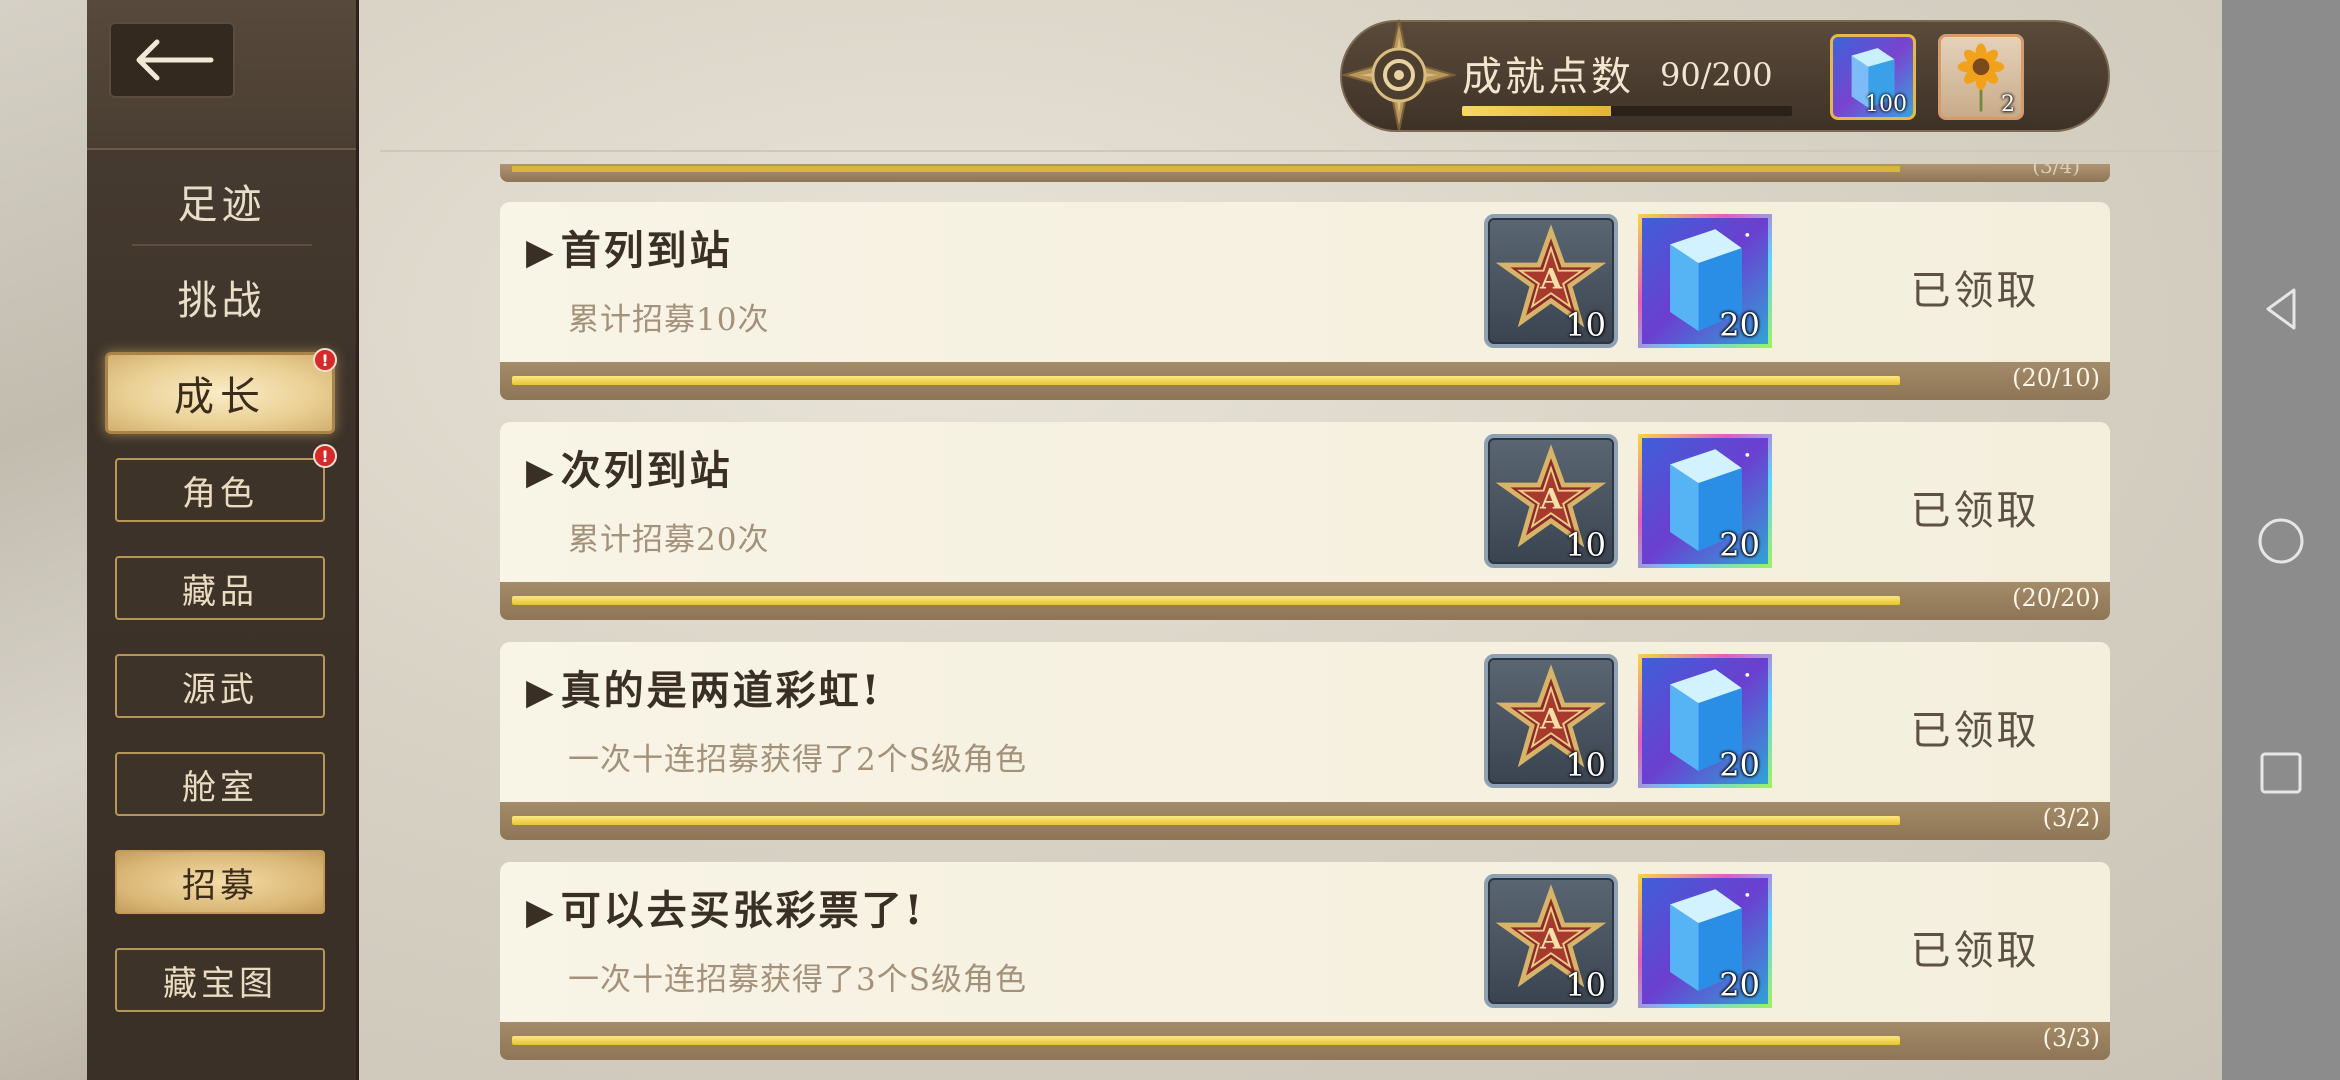 The width and height of the screenshot is (2340, 1080). Describe the element at coordinates (221, 201) in the screenshot. I see `nav-item-footprint: 足迹` at that location.